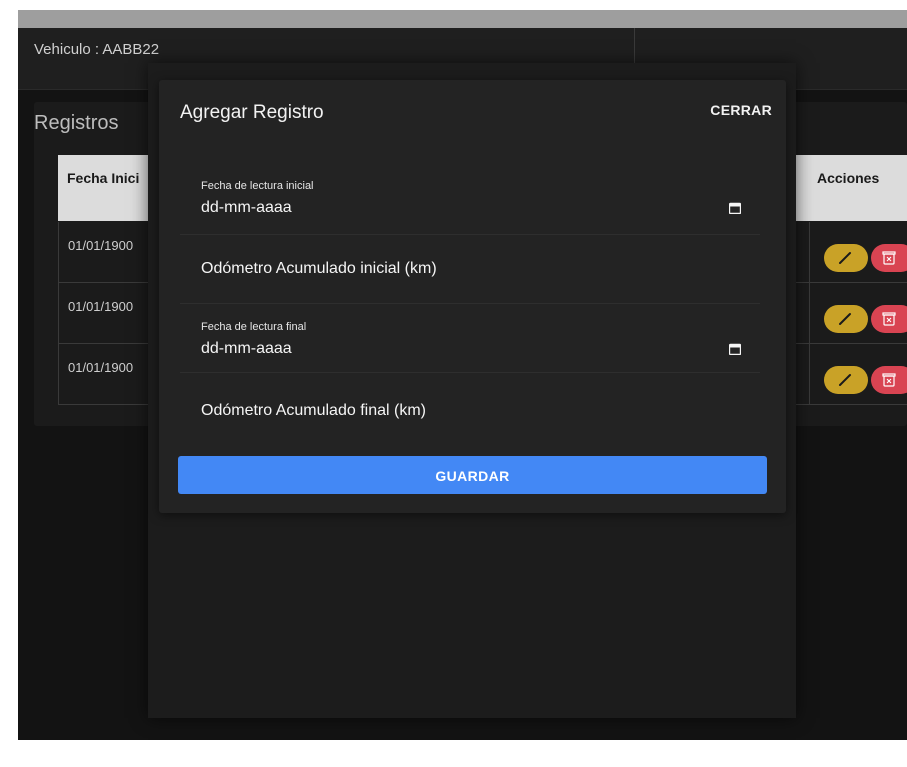 This screenshot has height=767, width=907. What do you see at coordinates (254, 327) in the screenshot?
I see `end-reading-date-label: Fecha de lectura final` at bounding box center [254, 327].